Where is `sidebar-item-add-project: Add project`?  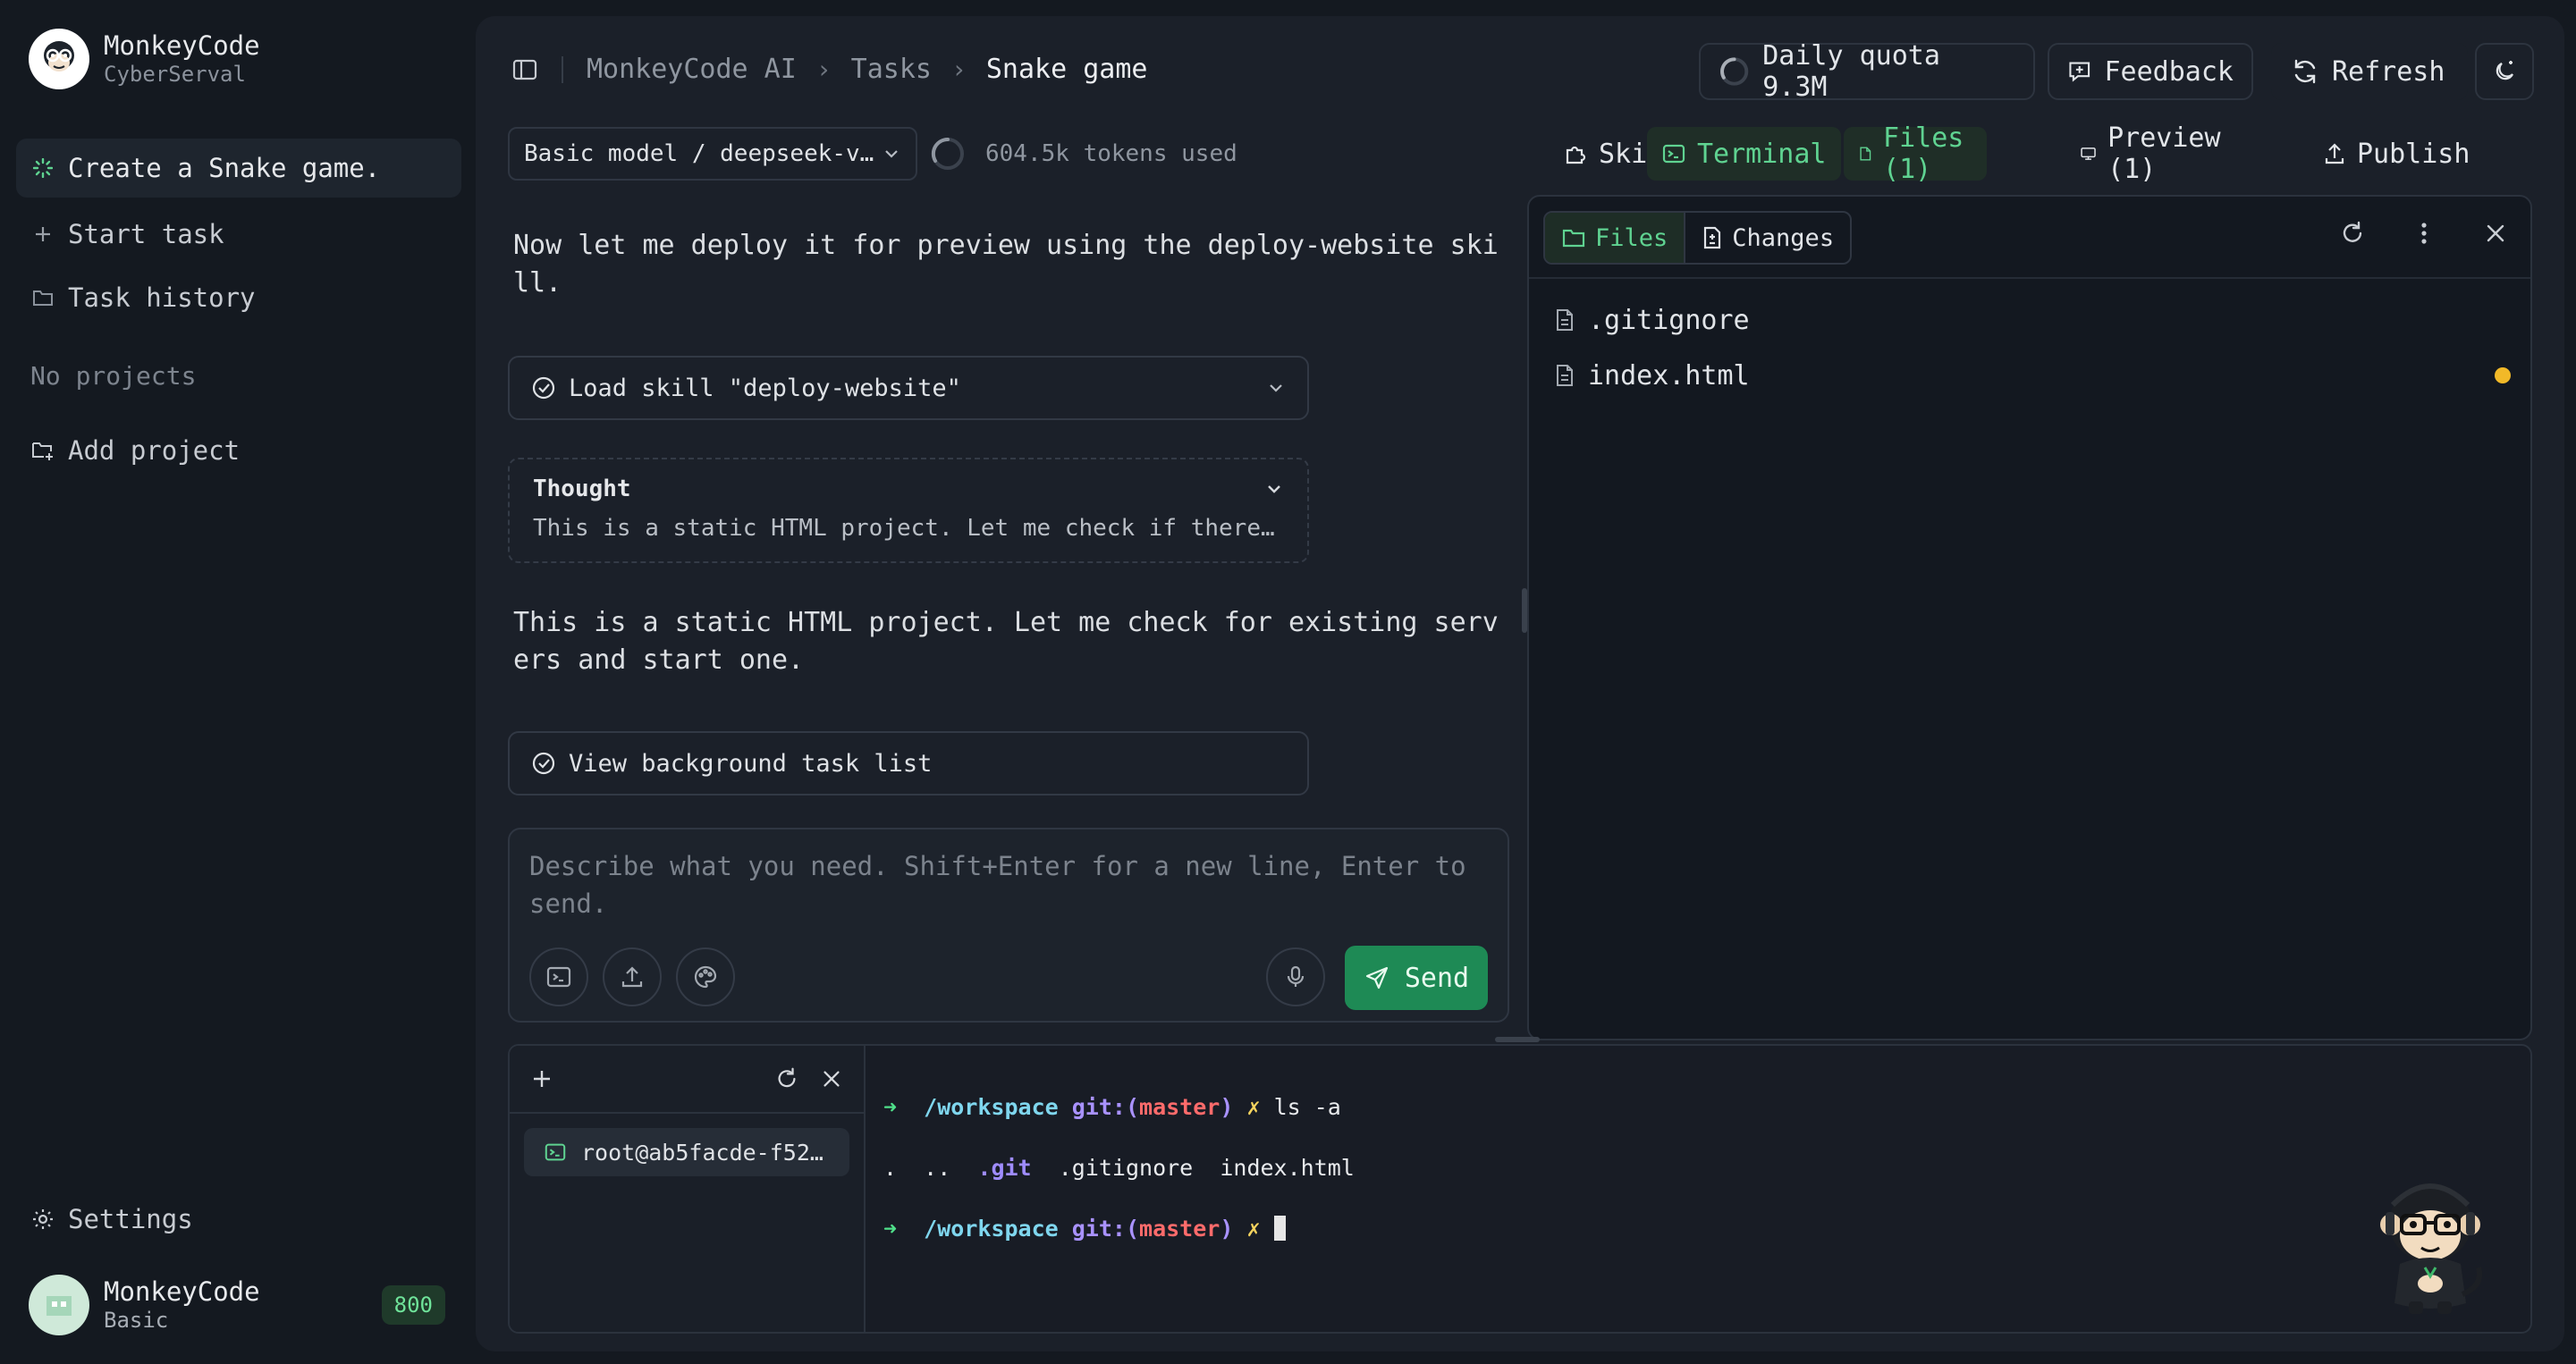
sidebar-item-add-project: Add project is located at coordinates (238, 450).